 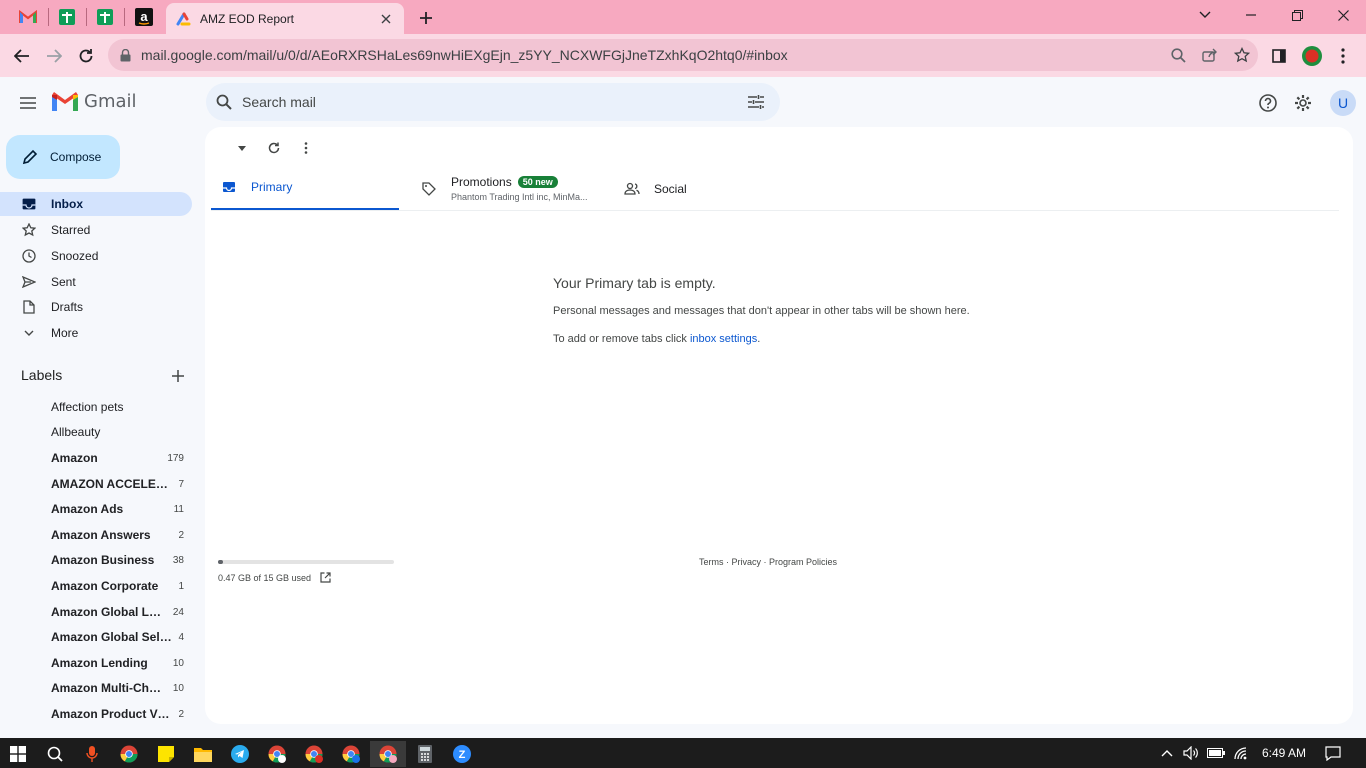 What do you see at coordinates (1303, 103) in the screenshot?
I see `settings-button` at bounding box center [1303, 103].